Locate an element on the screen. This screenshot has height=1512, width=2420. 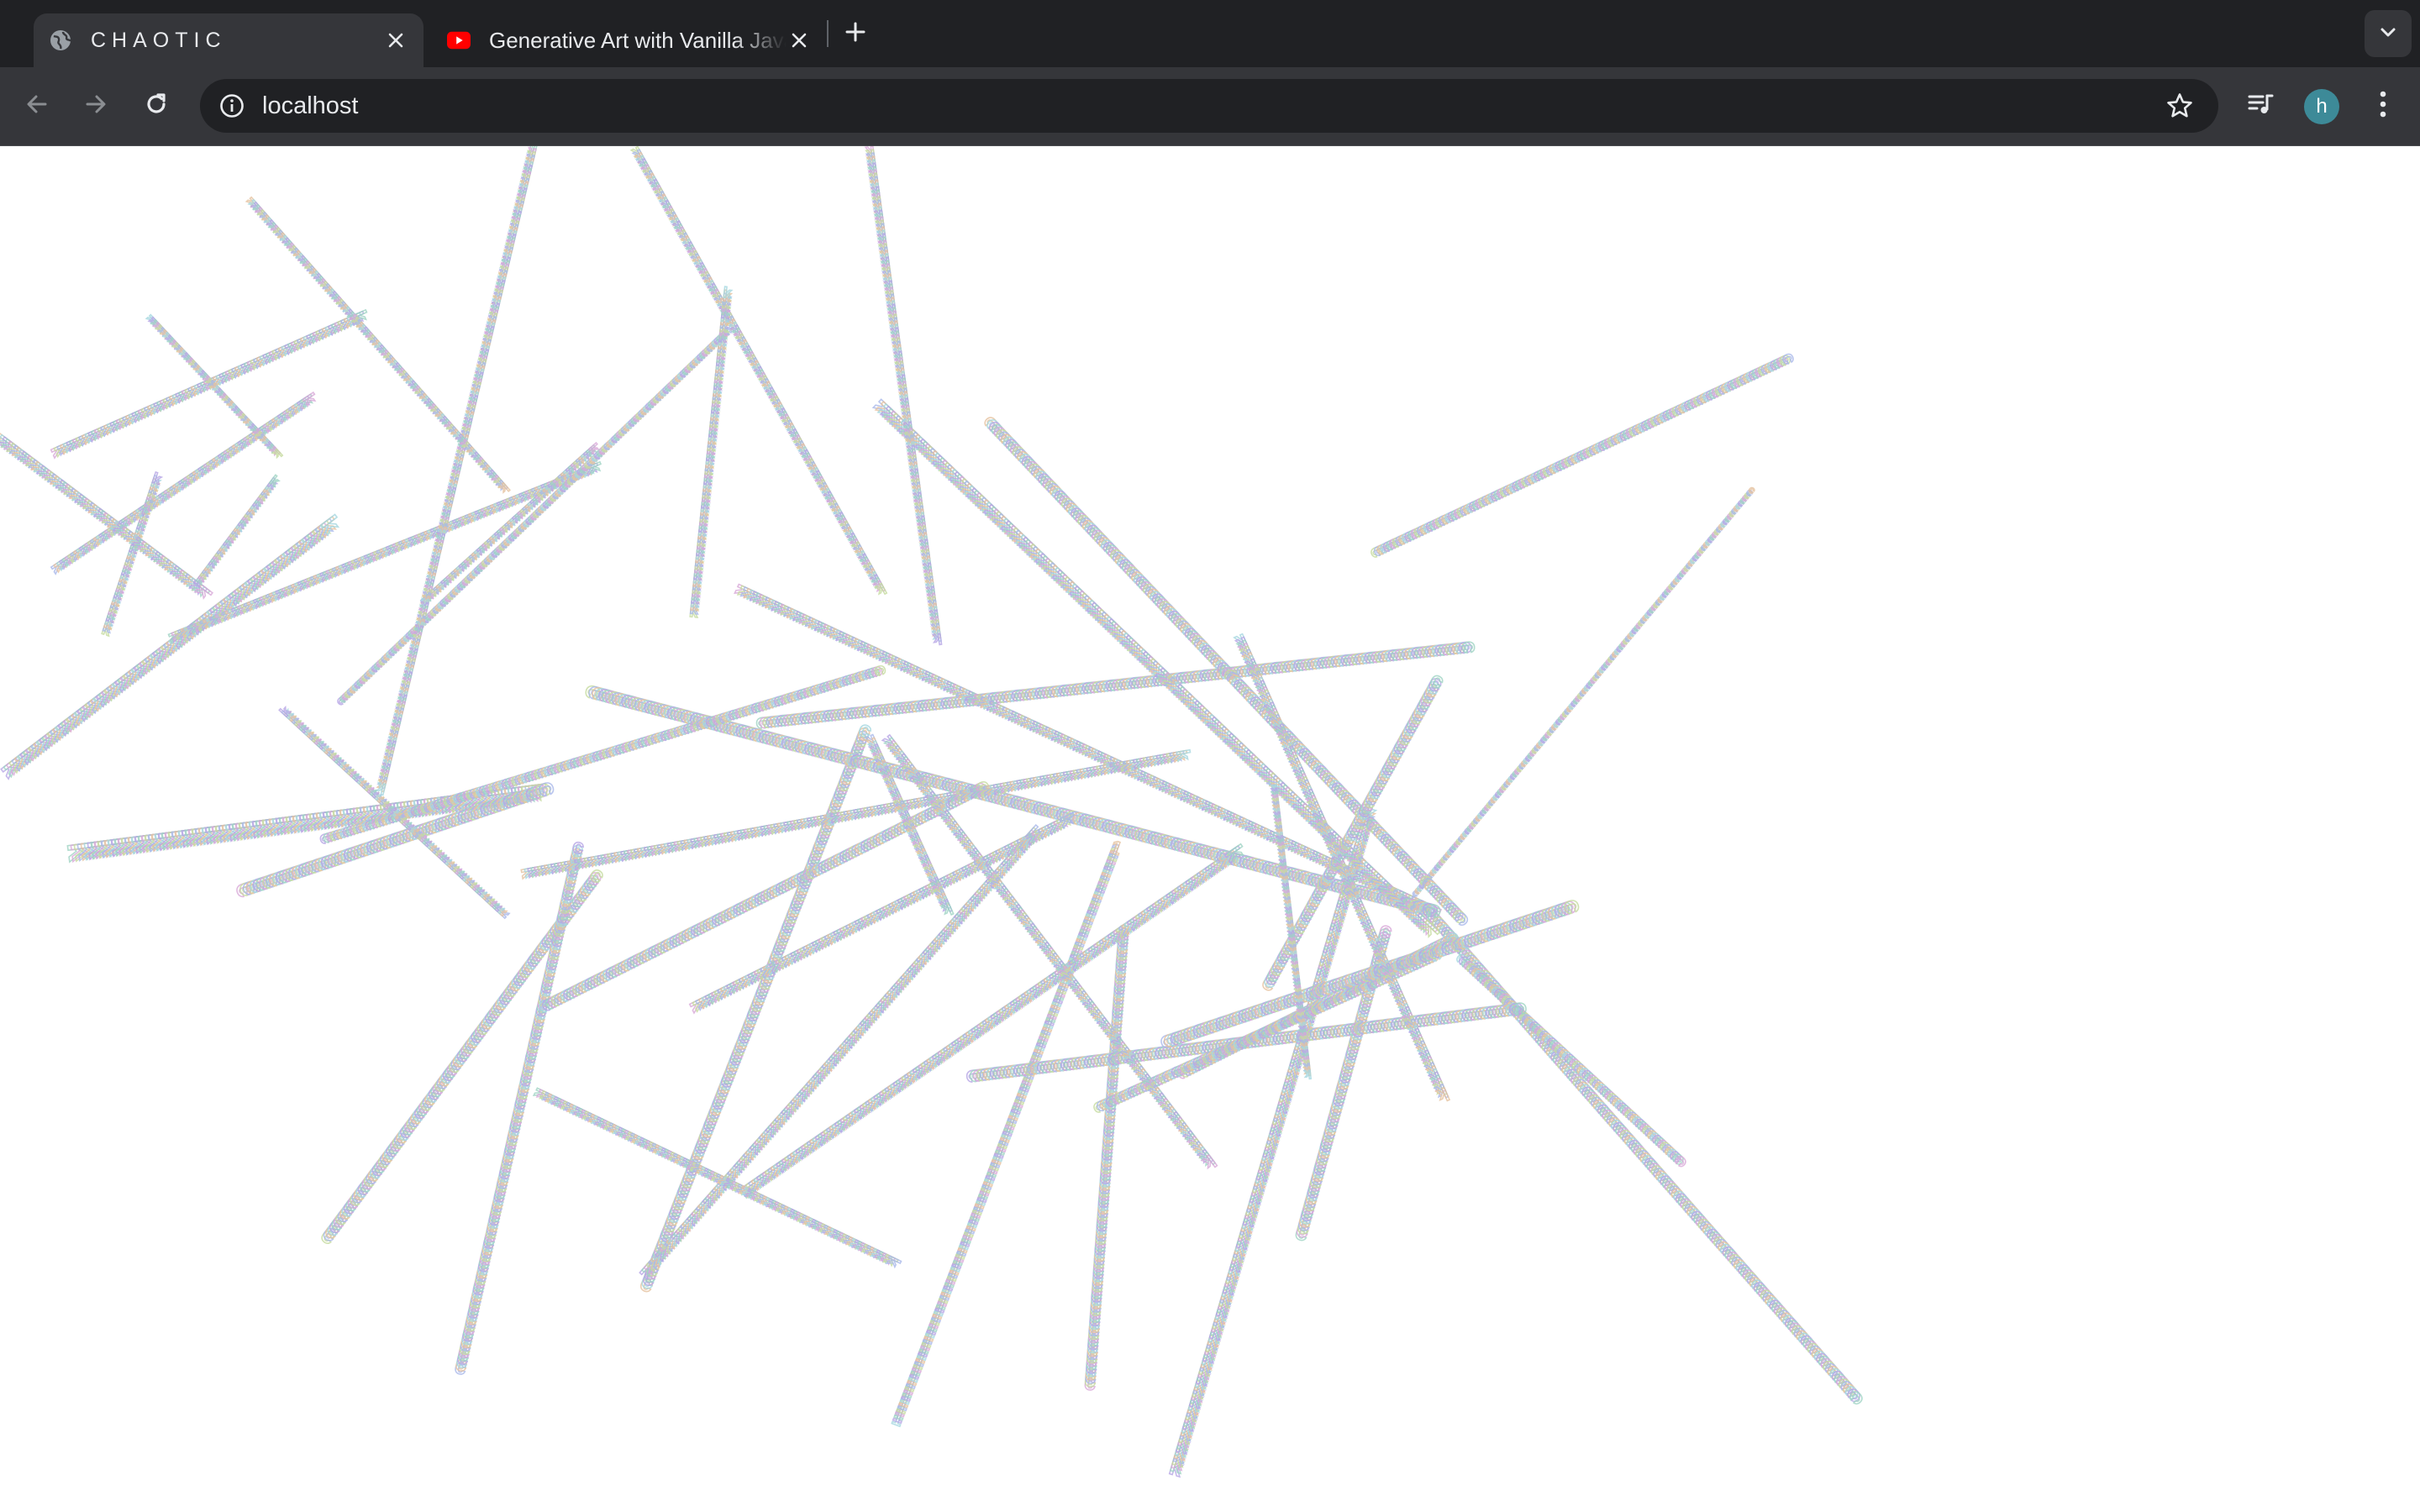
youtube-icon is located at coordinates (459, 40).